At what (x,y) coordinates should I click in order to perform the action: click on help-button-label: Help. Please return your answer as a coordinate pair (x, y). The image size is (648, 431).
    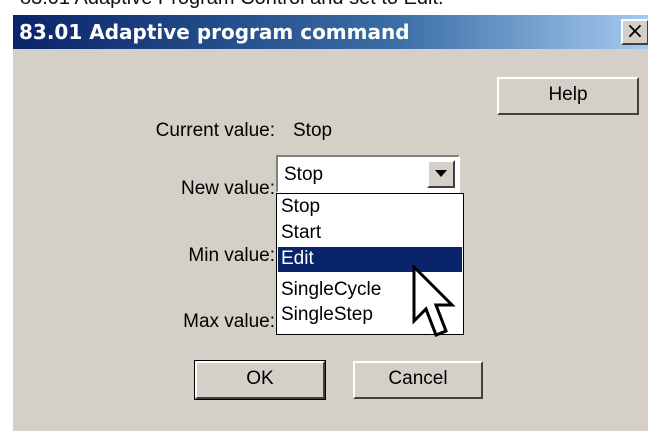
    Looking at the image, I should click on (568, 94).